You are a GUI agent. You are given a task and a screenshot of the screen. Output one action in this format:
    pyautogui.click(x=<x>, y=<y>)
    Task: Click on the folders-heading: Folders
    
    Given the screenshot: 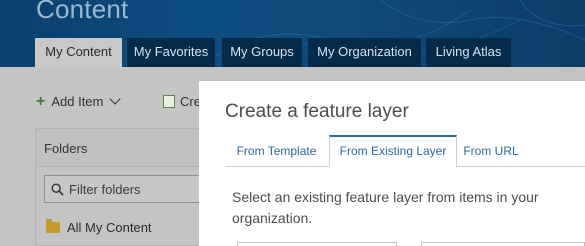 What is the action you would take?
    pyautogui.click(x=120, y=148)
    